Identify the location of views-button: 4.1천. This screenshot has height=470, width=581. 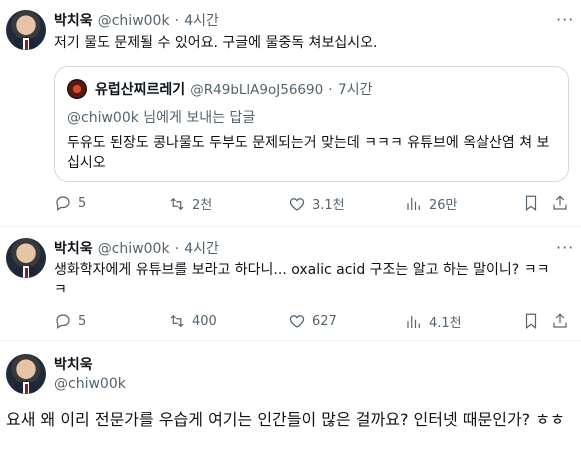
(433, 321).